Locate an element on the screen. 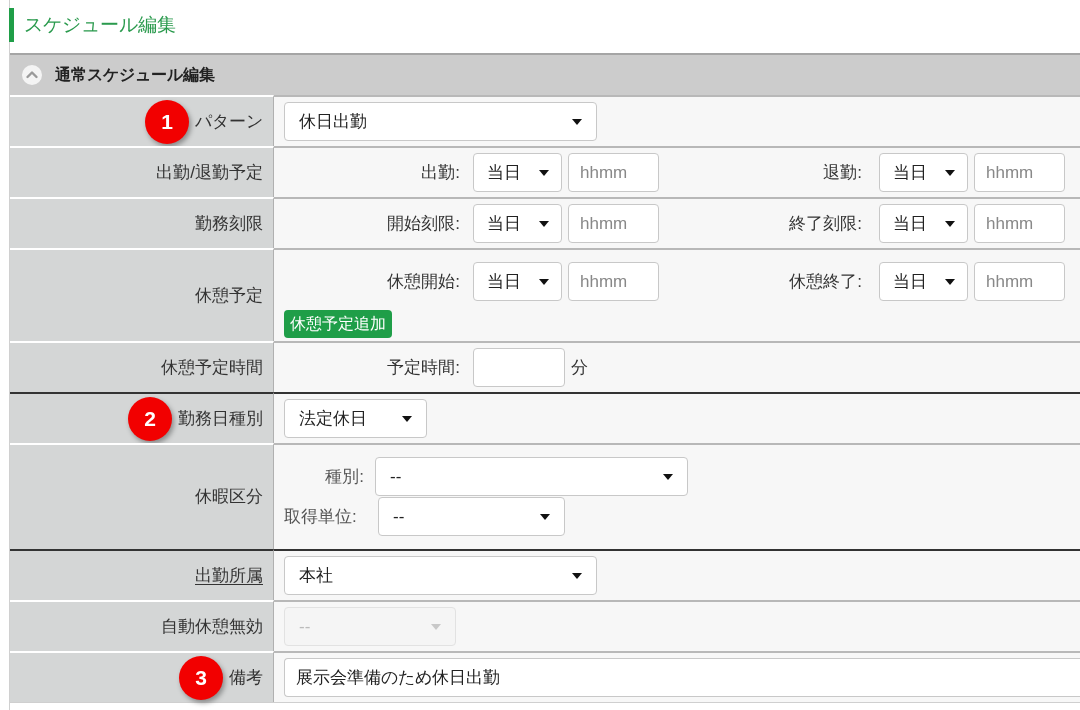 This screenshot has height=710, width=1080. row-link: 出勤所属 is located at coordinates (229, 575).